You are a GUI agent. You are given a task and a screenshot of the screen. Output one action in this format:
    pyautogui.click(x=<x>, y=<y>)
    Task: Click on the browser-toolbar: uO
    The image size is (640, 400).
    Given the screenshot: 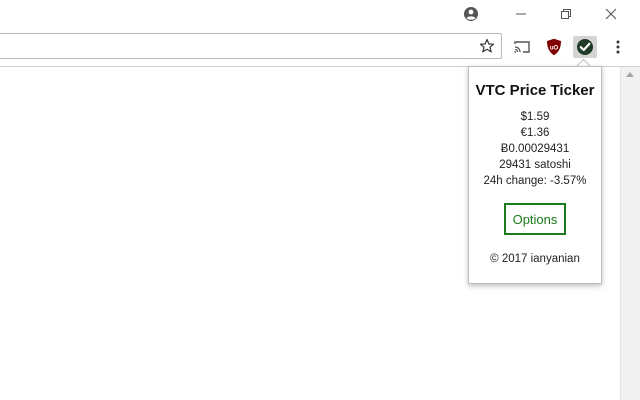 What is the action you would take?
    pyautogui.click(x=320, y=47)
    